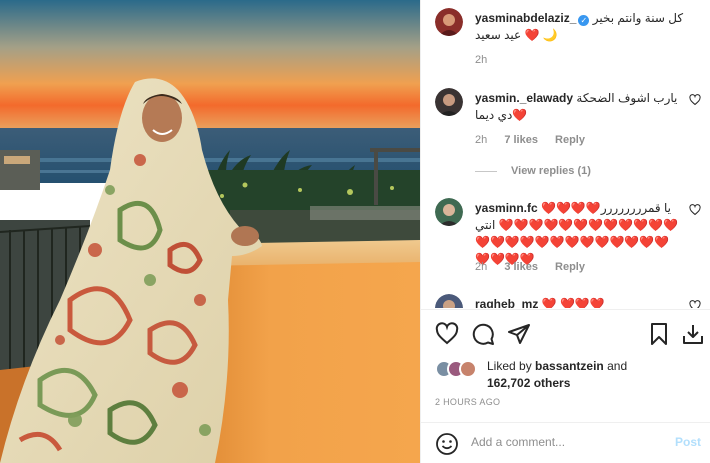  I want to click on liked-avatar, so click(468, 369).